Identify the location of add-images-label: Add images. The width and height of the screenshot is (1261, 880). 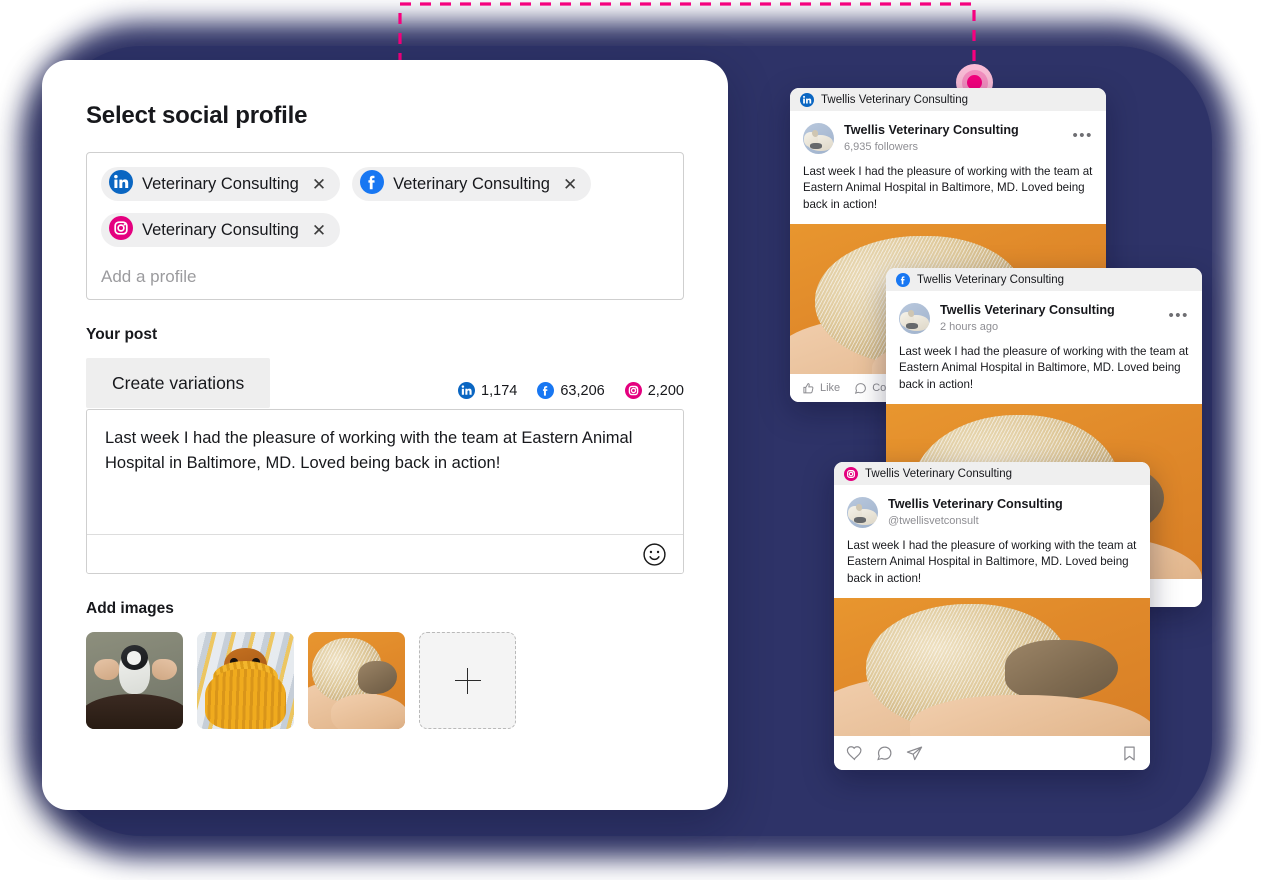
(130, 608).